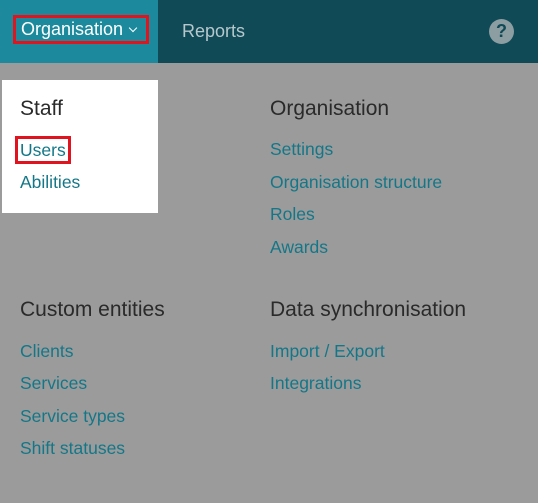 This screenshot has width=538, height=503. Describe the element at coordinates (292, 214) in the screenshot. I see `menu-link-roles: Roles` at that location.